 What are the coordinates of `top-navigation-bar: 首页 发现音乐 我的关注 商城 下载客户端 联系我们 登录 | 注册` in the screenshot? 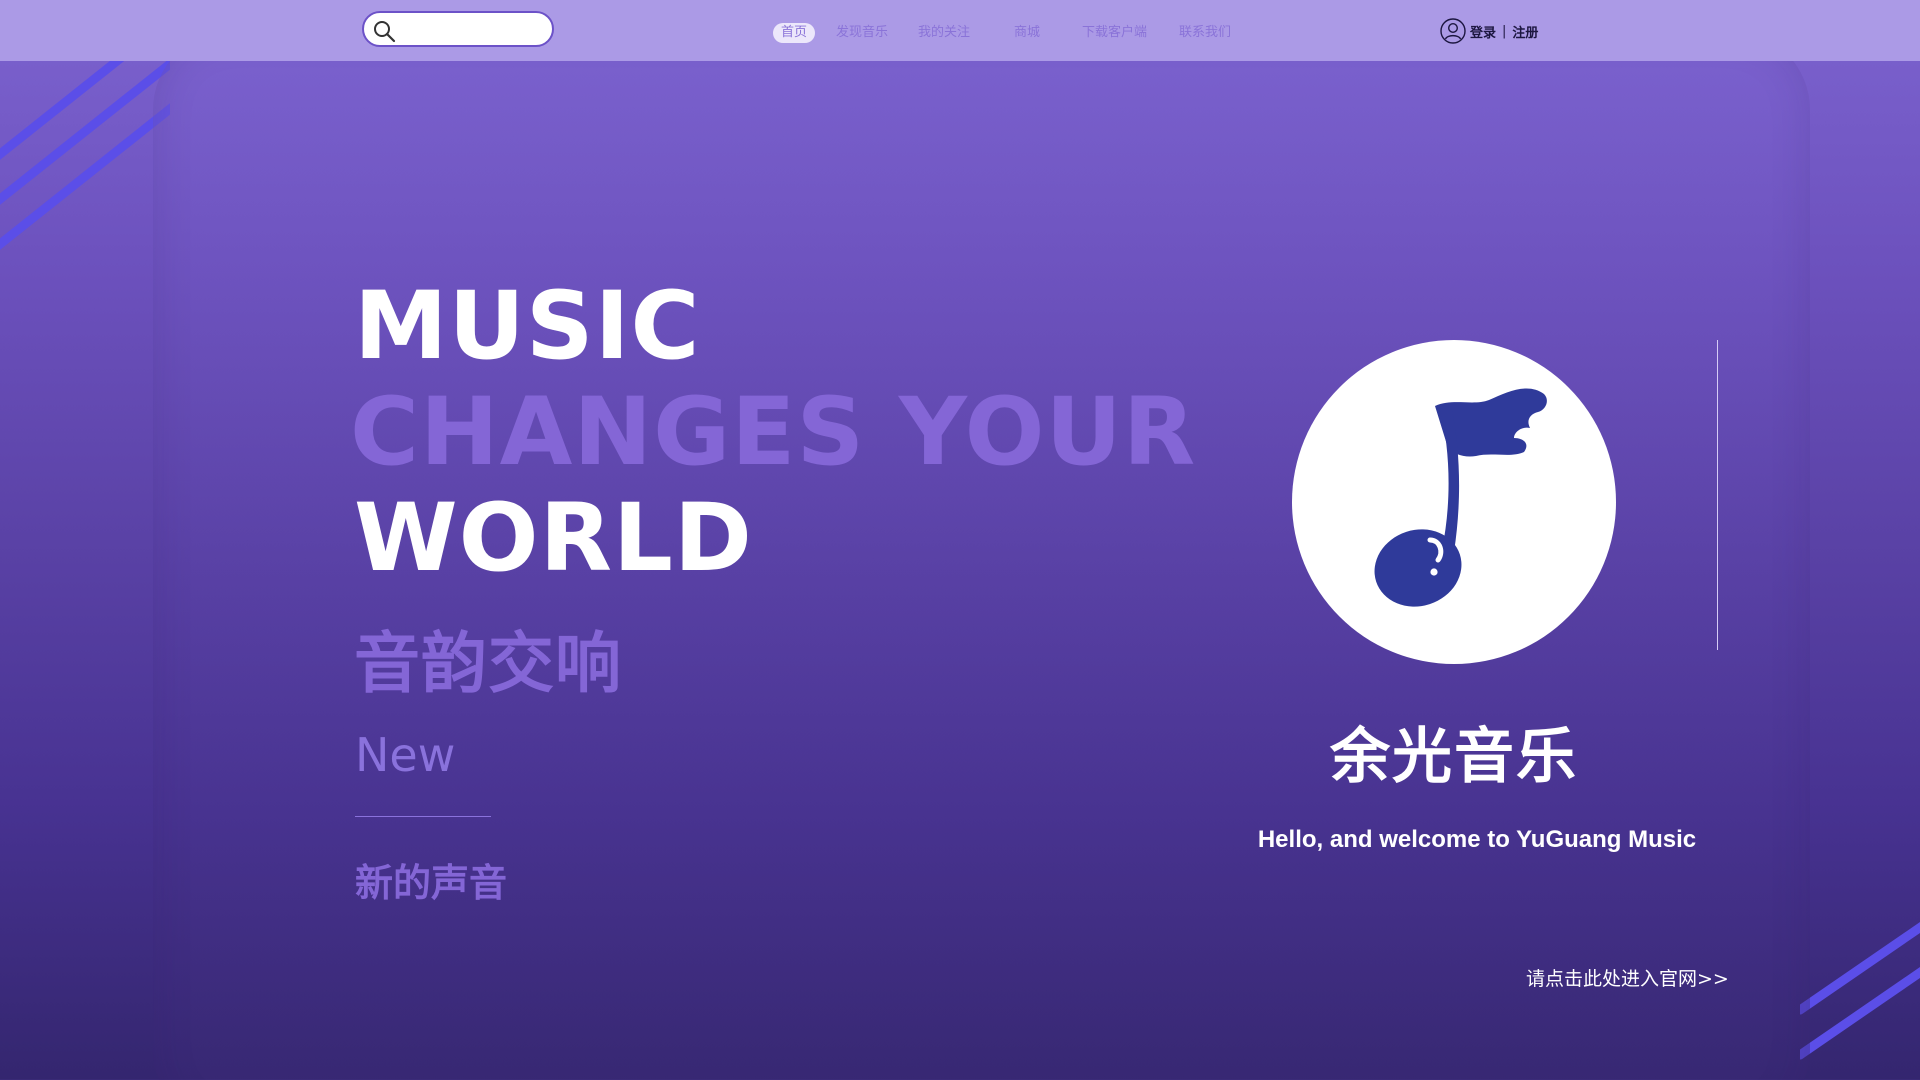 It's located at (960, 30).